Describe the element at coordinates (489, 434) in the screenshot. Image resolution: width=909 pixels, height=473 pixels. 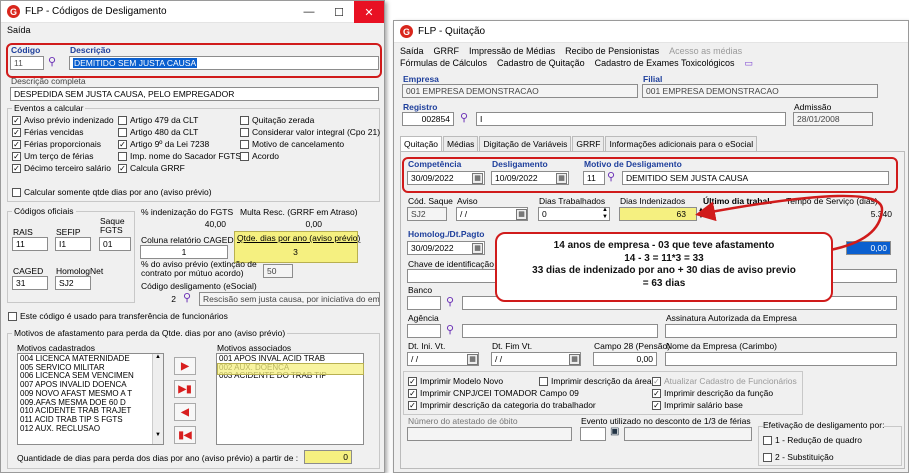
I see `atestado-field` at that location.